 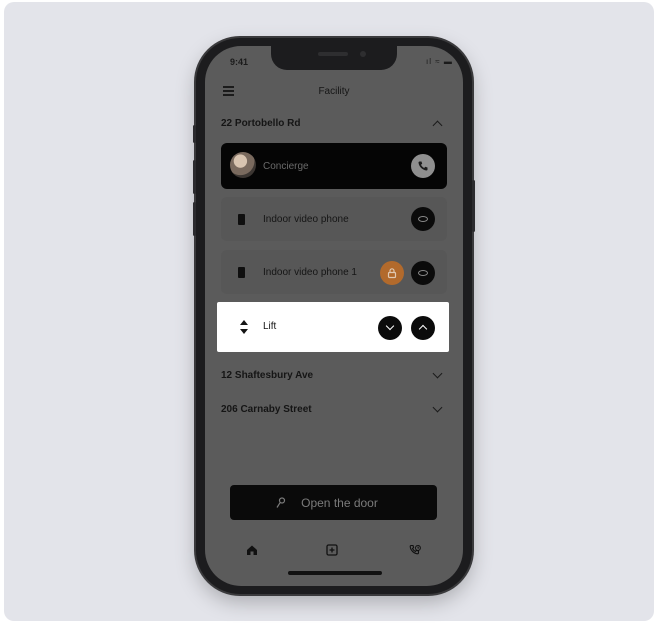 I want to click on status-icons: ıl ≈ ▬, so click(x=439, y=61).